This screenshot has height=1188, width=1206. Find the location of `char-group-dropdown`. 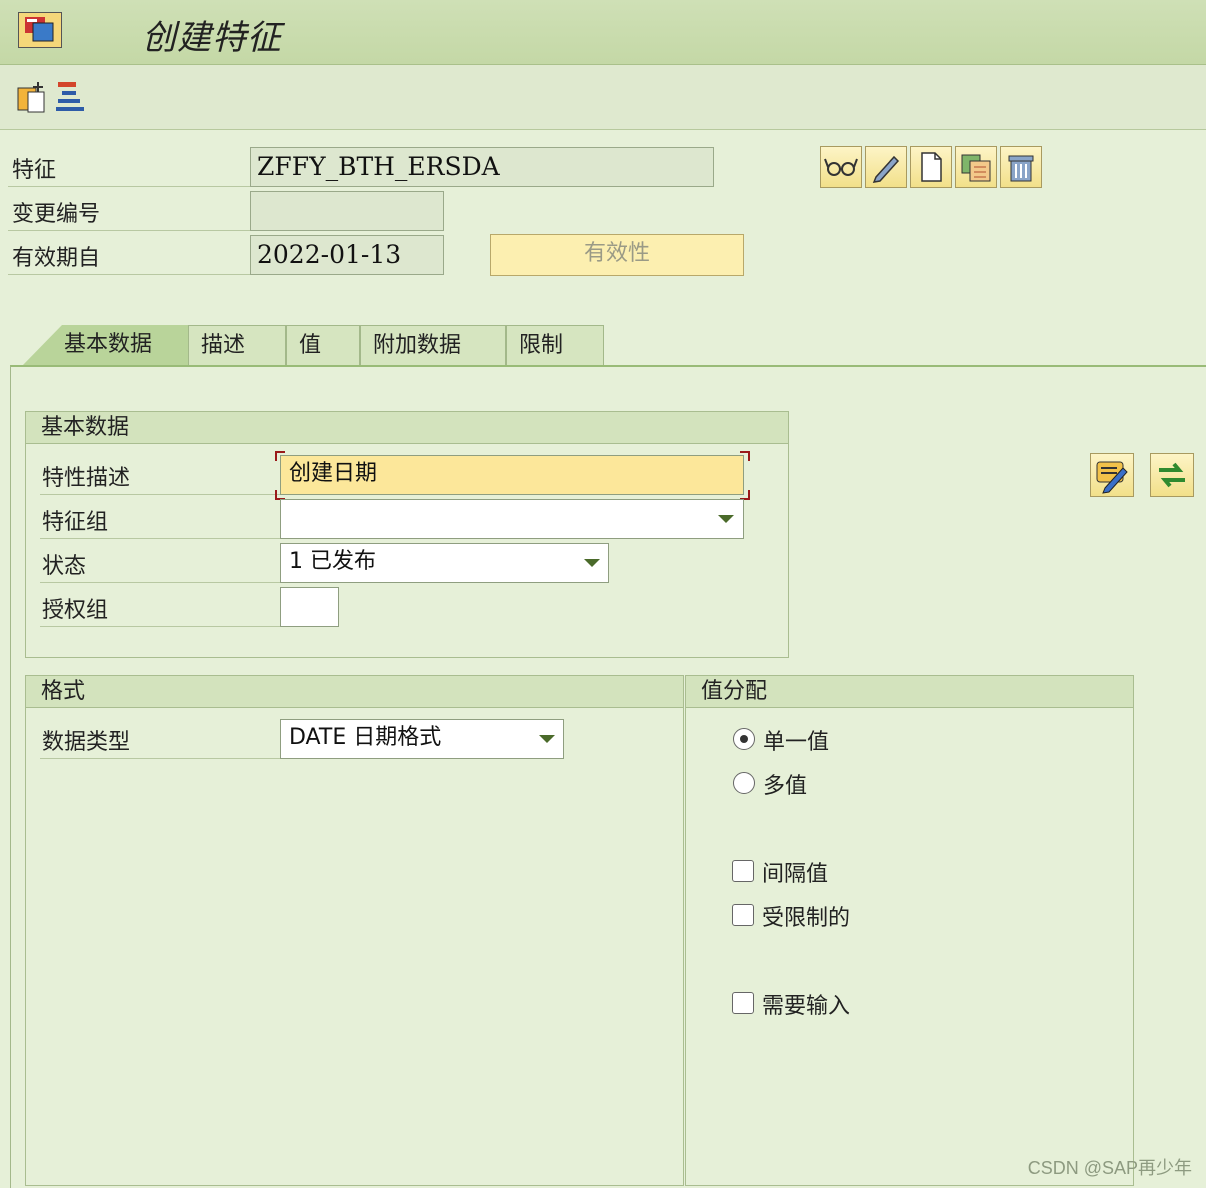

char-group-dropdown is located at coordinates (512, 519).